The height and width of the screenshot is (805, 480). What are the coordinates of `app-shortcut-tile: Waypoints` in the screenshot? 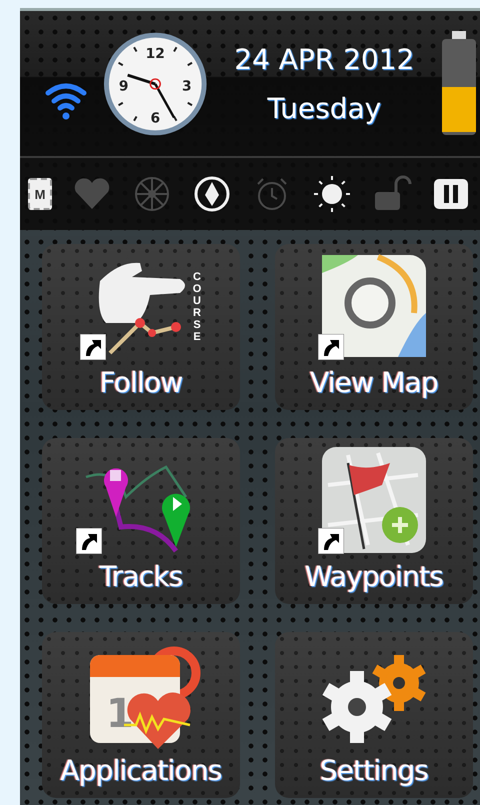 It's located at (374, 521).